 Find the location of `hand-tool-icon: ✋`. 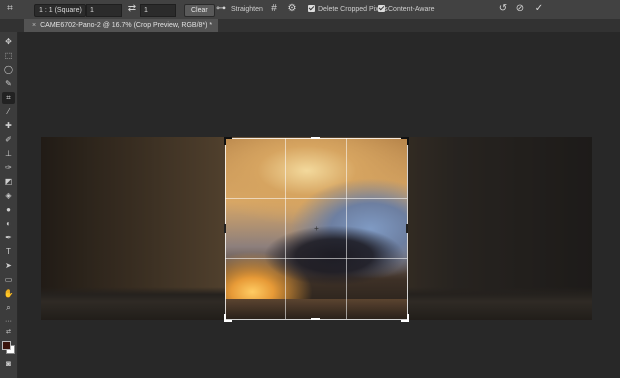

hand-tool-icon: ✋ is located at coordinates (8, 294).